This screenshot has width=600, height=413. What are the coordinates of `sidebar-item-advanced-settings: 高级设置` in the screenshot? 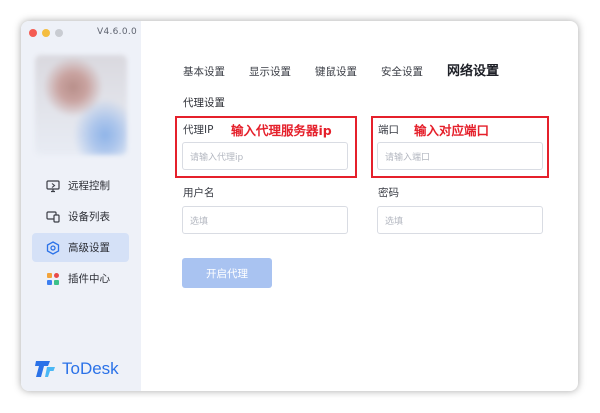 It's located at (80, 247).